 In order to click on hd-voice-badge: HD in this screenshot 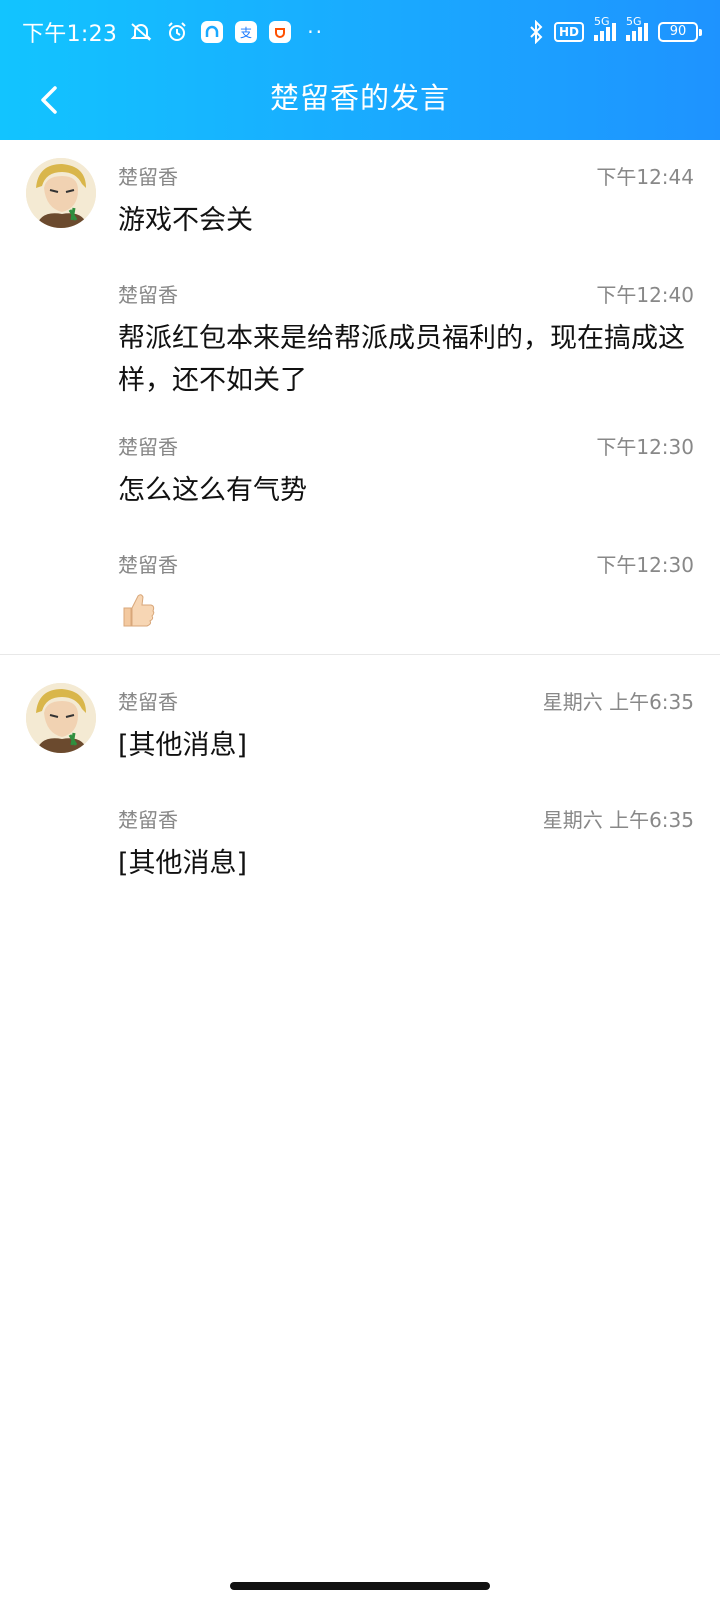, I will do `click(568, 32)`.